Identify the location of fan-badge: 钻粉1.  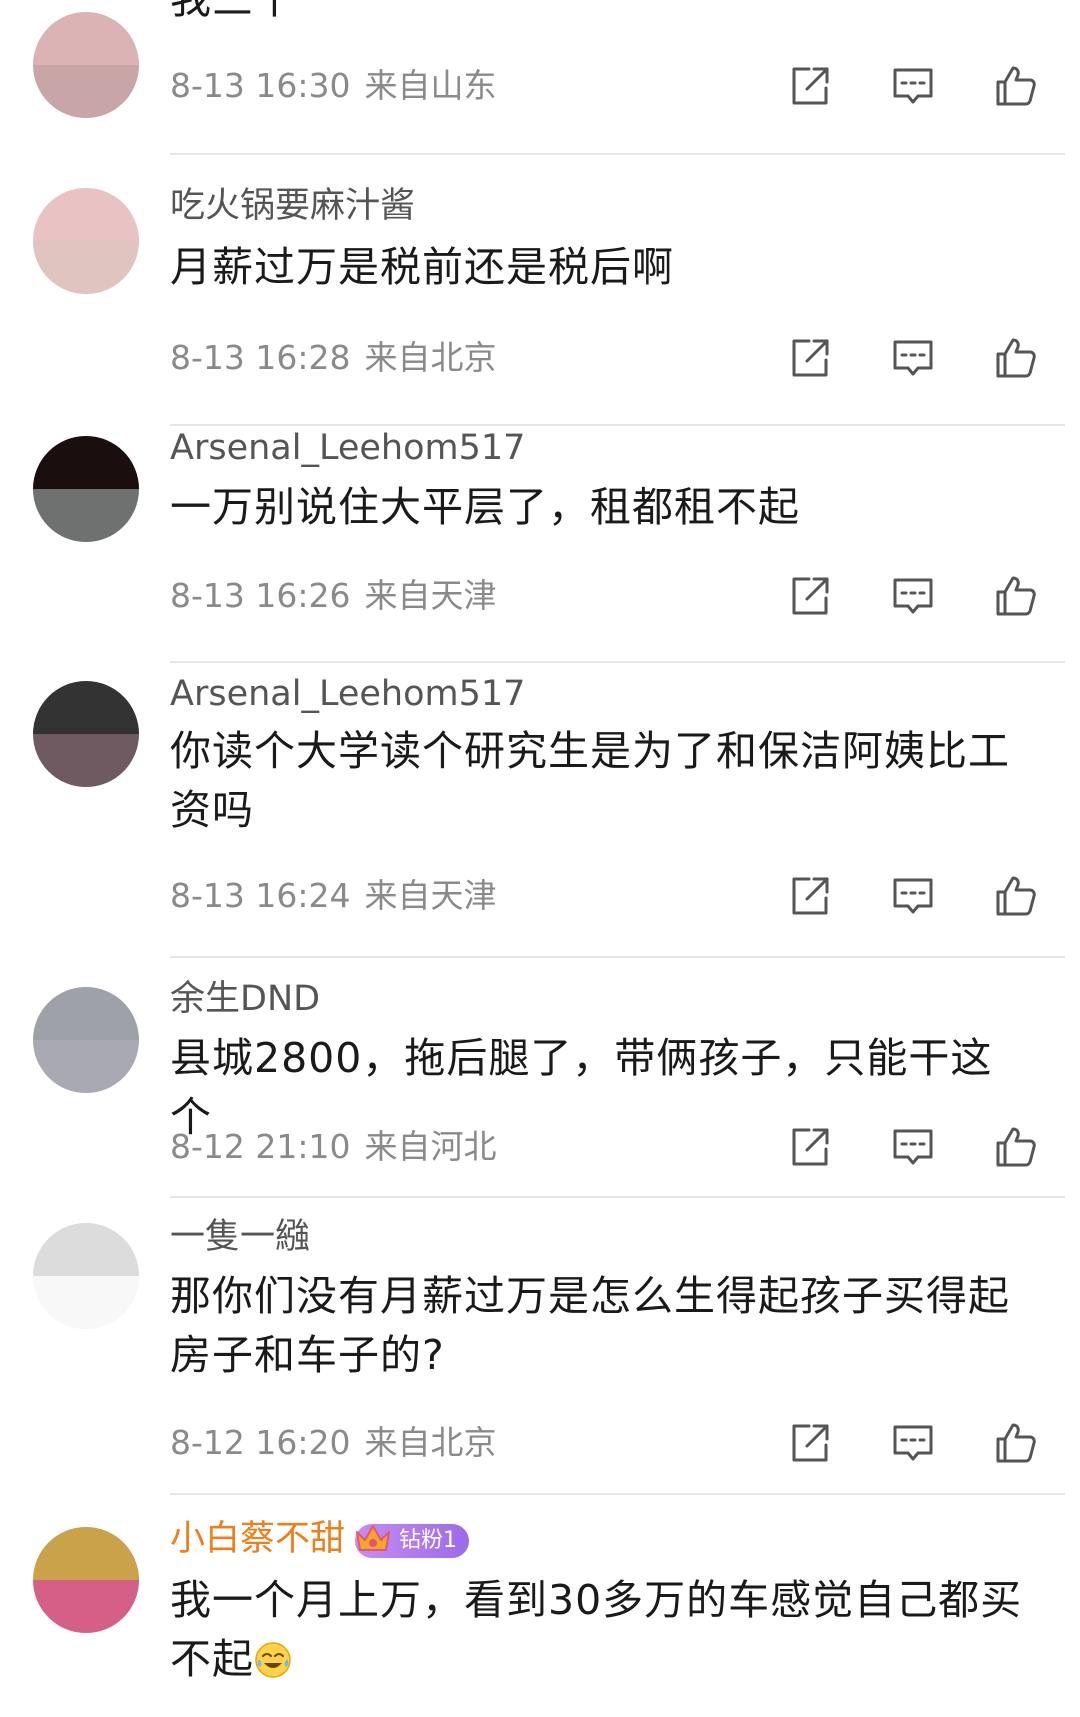
(412, 1541).